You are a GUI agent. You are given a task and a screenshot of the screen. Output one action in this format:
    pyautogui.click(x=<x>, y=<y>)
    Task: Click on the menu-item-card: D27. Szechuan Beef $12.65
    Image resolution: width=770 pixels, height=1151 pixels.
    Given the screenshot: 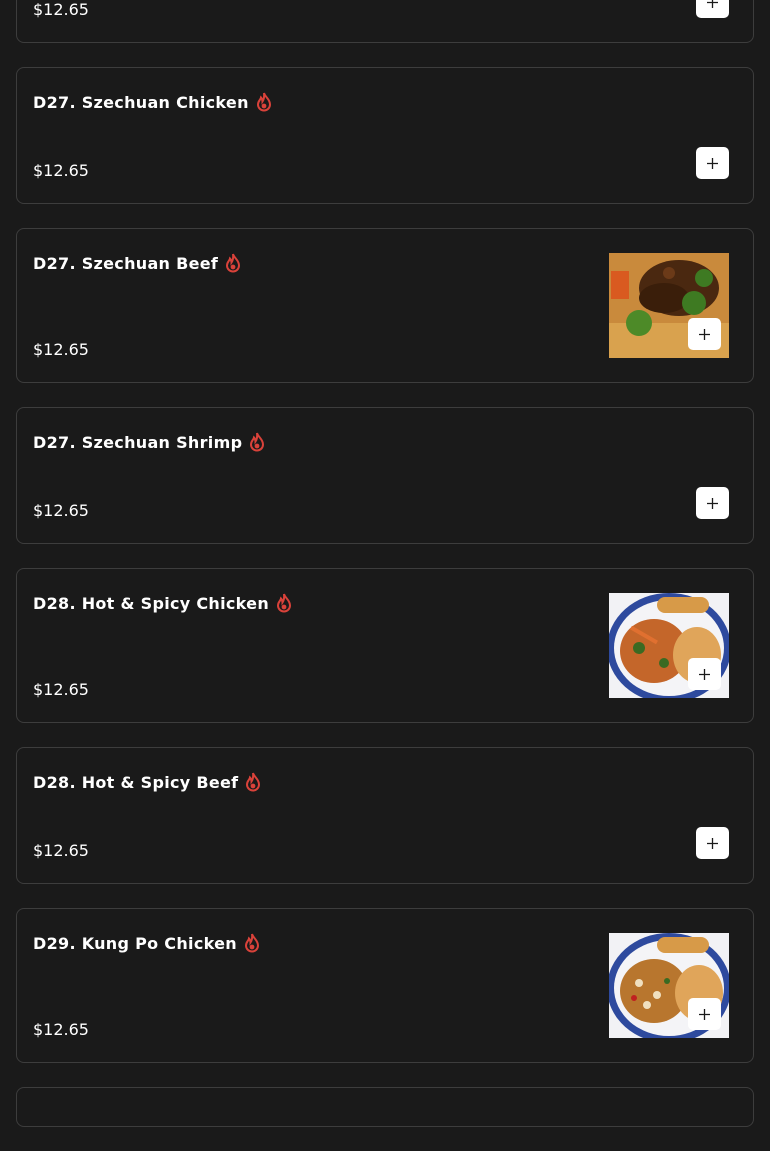 What is the action you would take?
    pyautogui.click(x=385, y=305)
    